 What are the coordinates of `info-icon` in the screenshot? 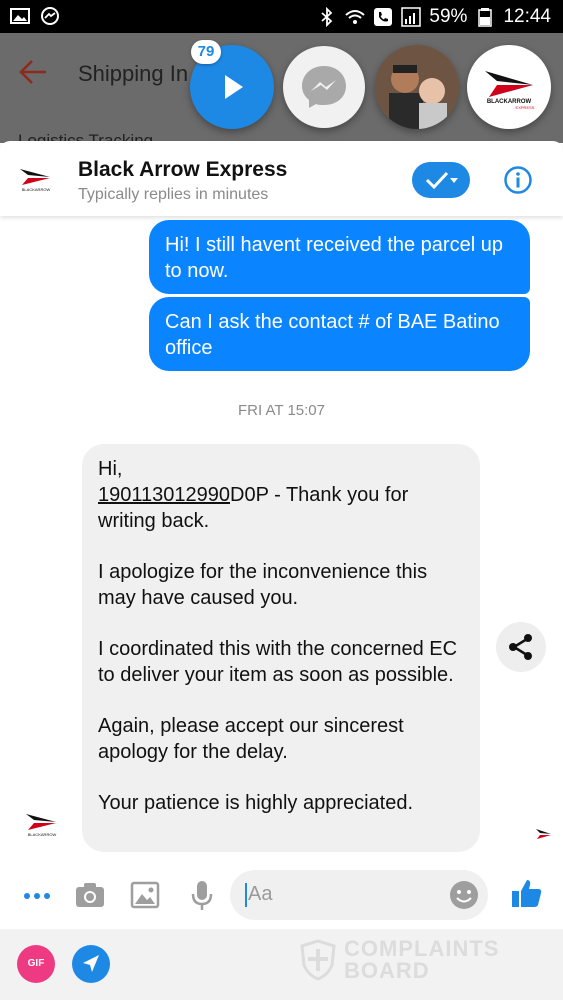 It's located at (518, 180).